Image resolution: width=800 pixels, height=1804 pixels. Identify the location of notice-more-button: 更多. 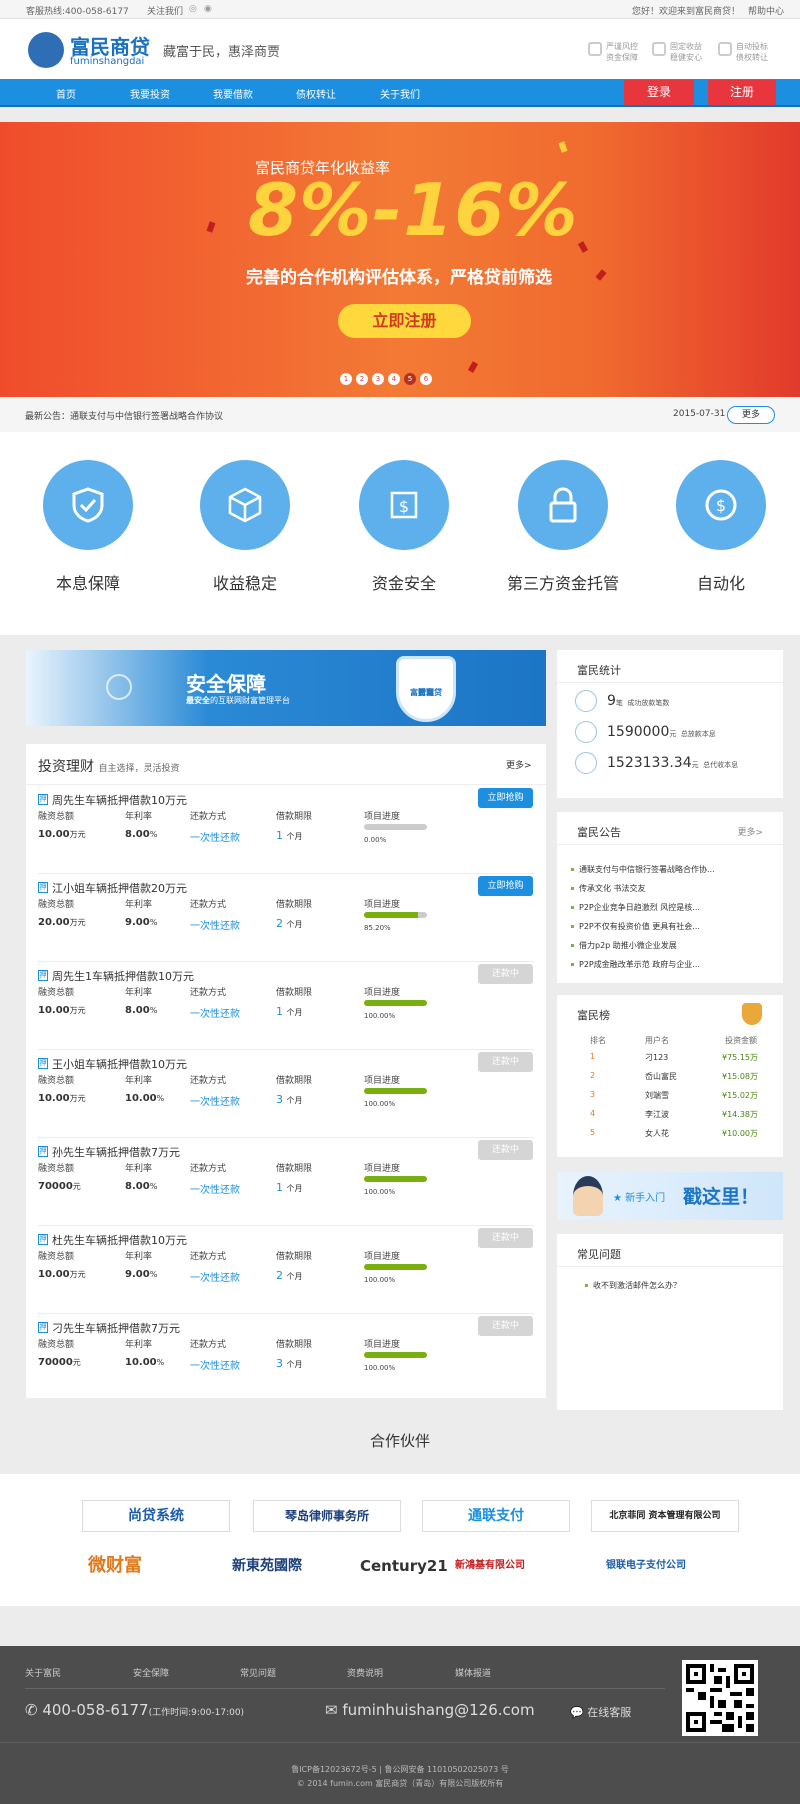
(751, 415).